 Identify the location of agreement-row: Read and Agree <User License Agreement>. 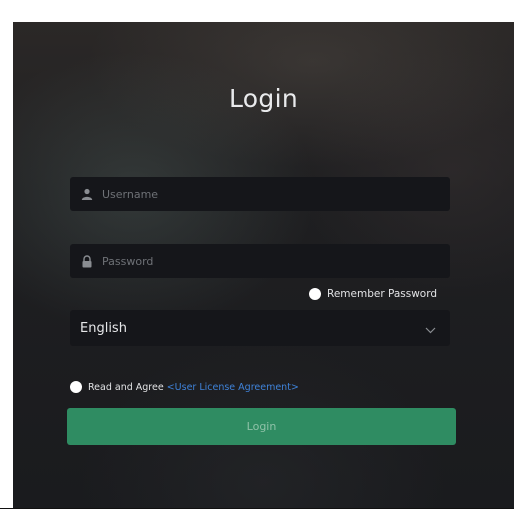
(184, 387).